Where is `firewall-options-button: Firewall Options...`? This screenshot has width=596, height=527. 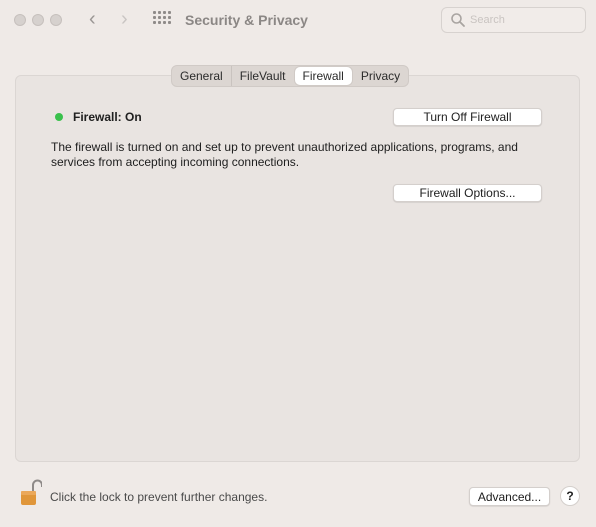
firewall-options-button: Firewall Options... is located at coordinates (467, 193).